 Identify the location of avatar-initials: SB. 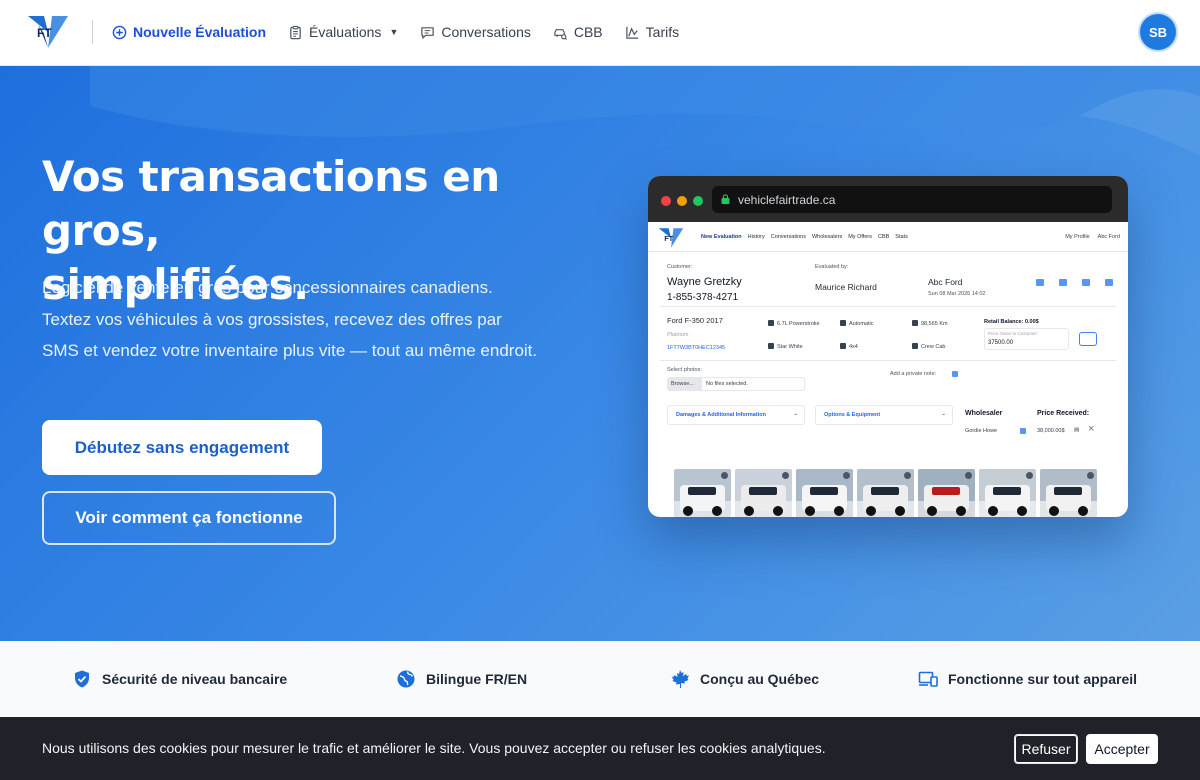
(1158, 32).